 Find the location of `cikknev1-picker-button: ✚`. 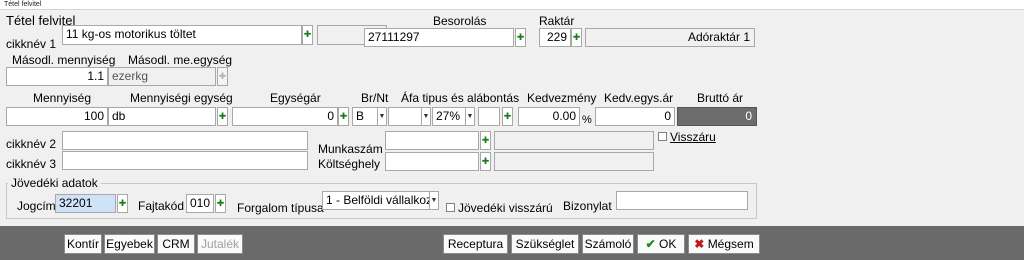

cikknev1-picker-button: ✚ is located at coordinates (307, 35).